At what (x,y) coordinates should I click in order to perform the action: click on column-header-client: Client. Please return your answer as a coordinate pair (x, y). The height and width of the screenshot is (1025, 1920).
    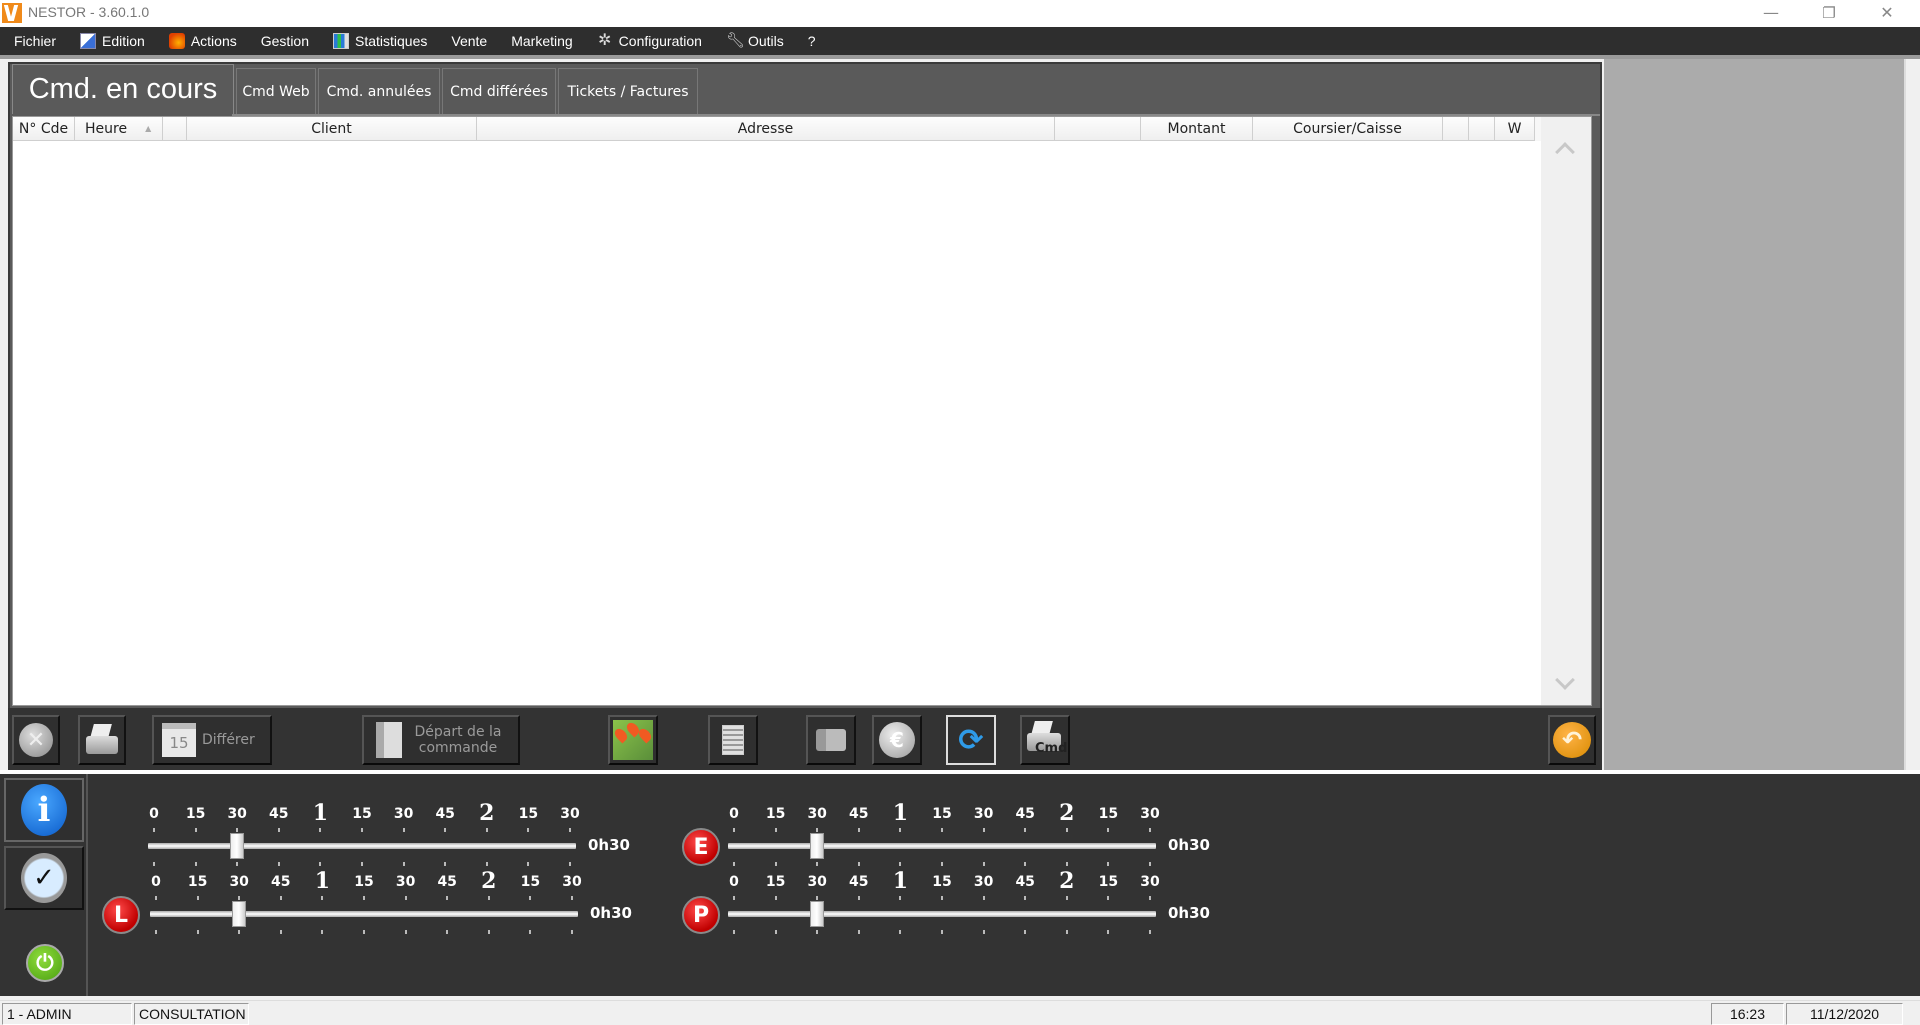
    Looking at the image, I should click on (332, 129).